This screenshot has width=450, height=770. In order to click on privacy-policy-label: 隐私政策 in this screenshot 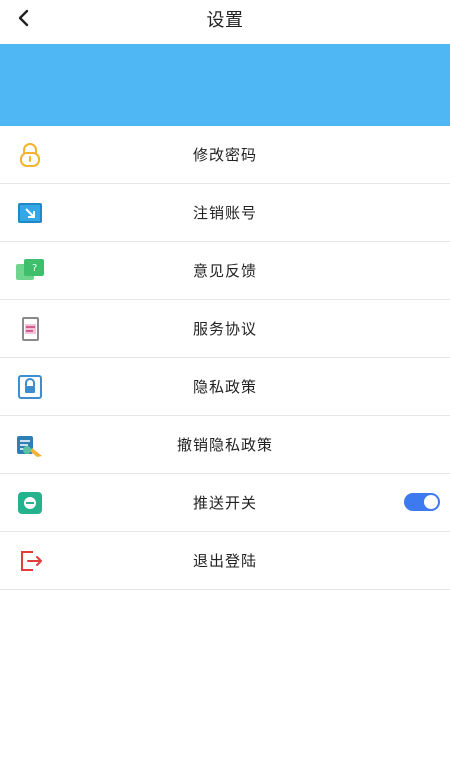, I will do `click(224, 387)`.